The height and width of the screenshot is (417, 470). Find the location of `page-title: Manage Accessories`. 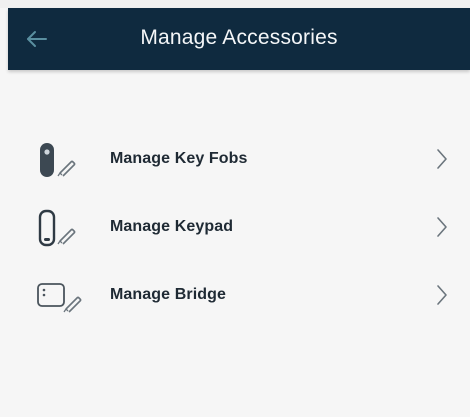

page-title: Manage Accessories is located at coordinates (239, 37).